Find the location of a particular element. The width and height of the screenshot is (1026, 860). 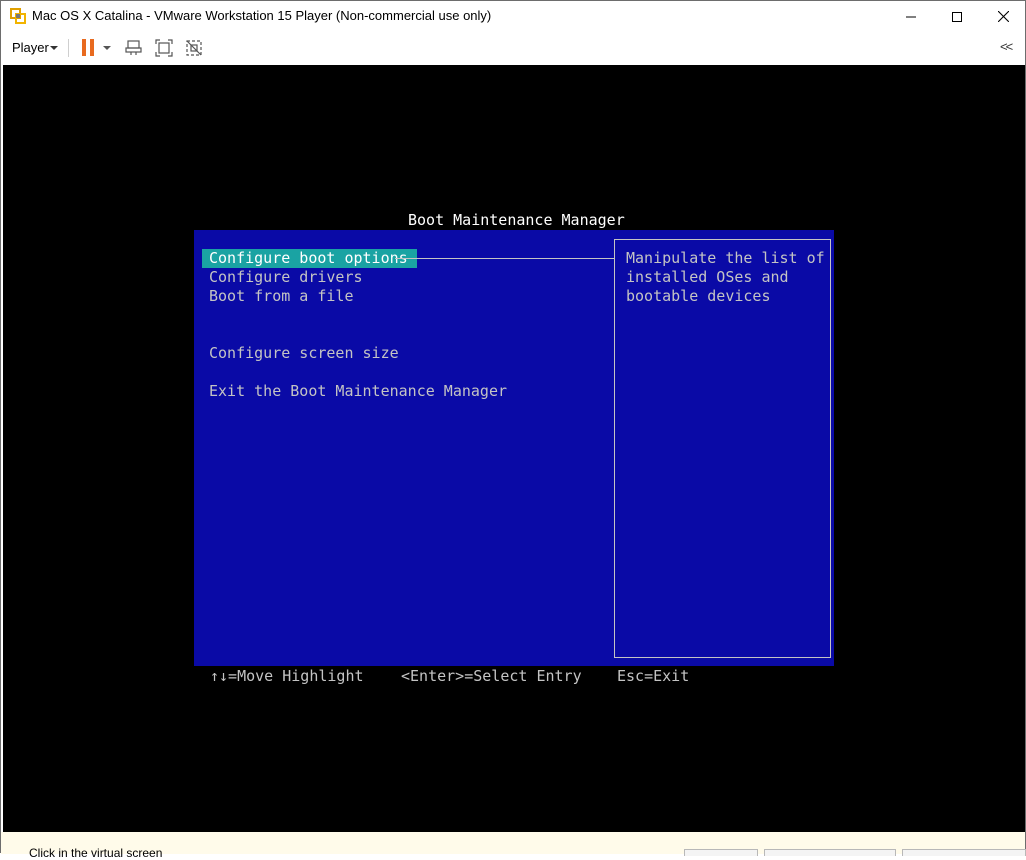

footer-select-entry: <Enter>=Select Entry is located at coordinates (491, 676).